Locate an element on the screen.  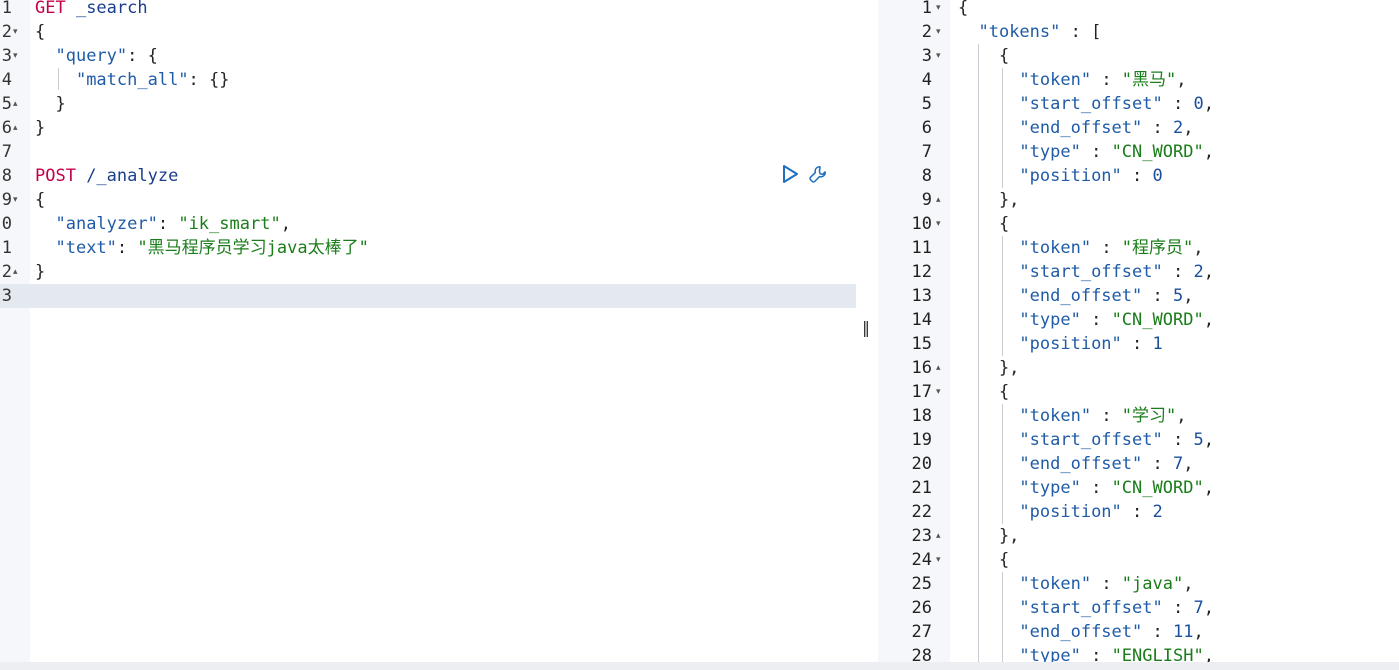
code-line: 3 ▾ "query": { is located at coordinates (428, 56).